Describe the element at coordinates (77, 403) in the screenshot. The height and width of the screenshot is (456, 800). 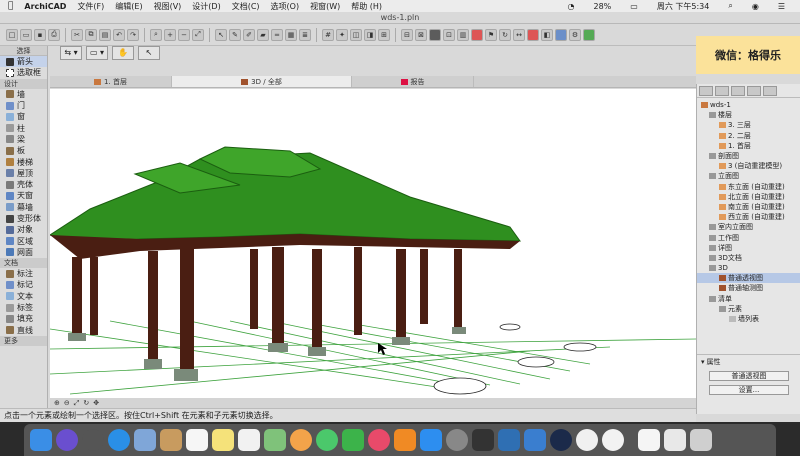
I see `fit-in-window-icon: ⤢` at that location.